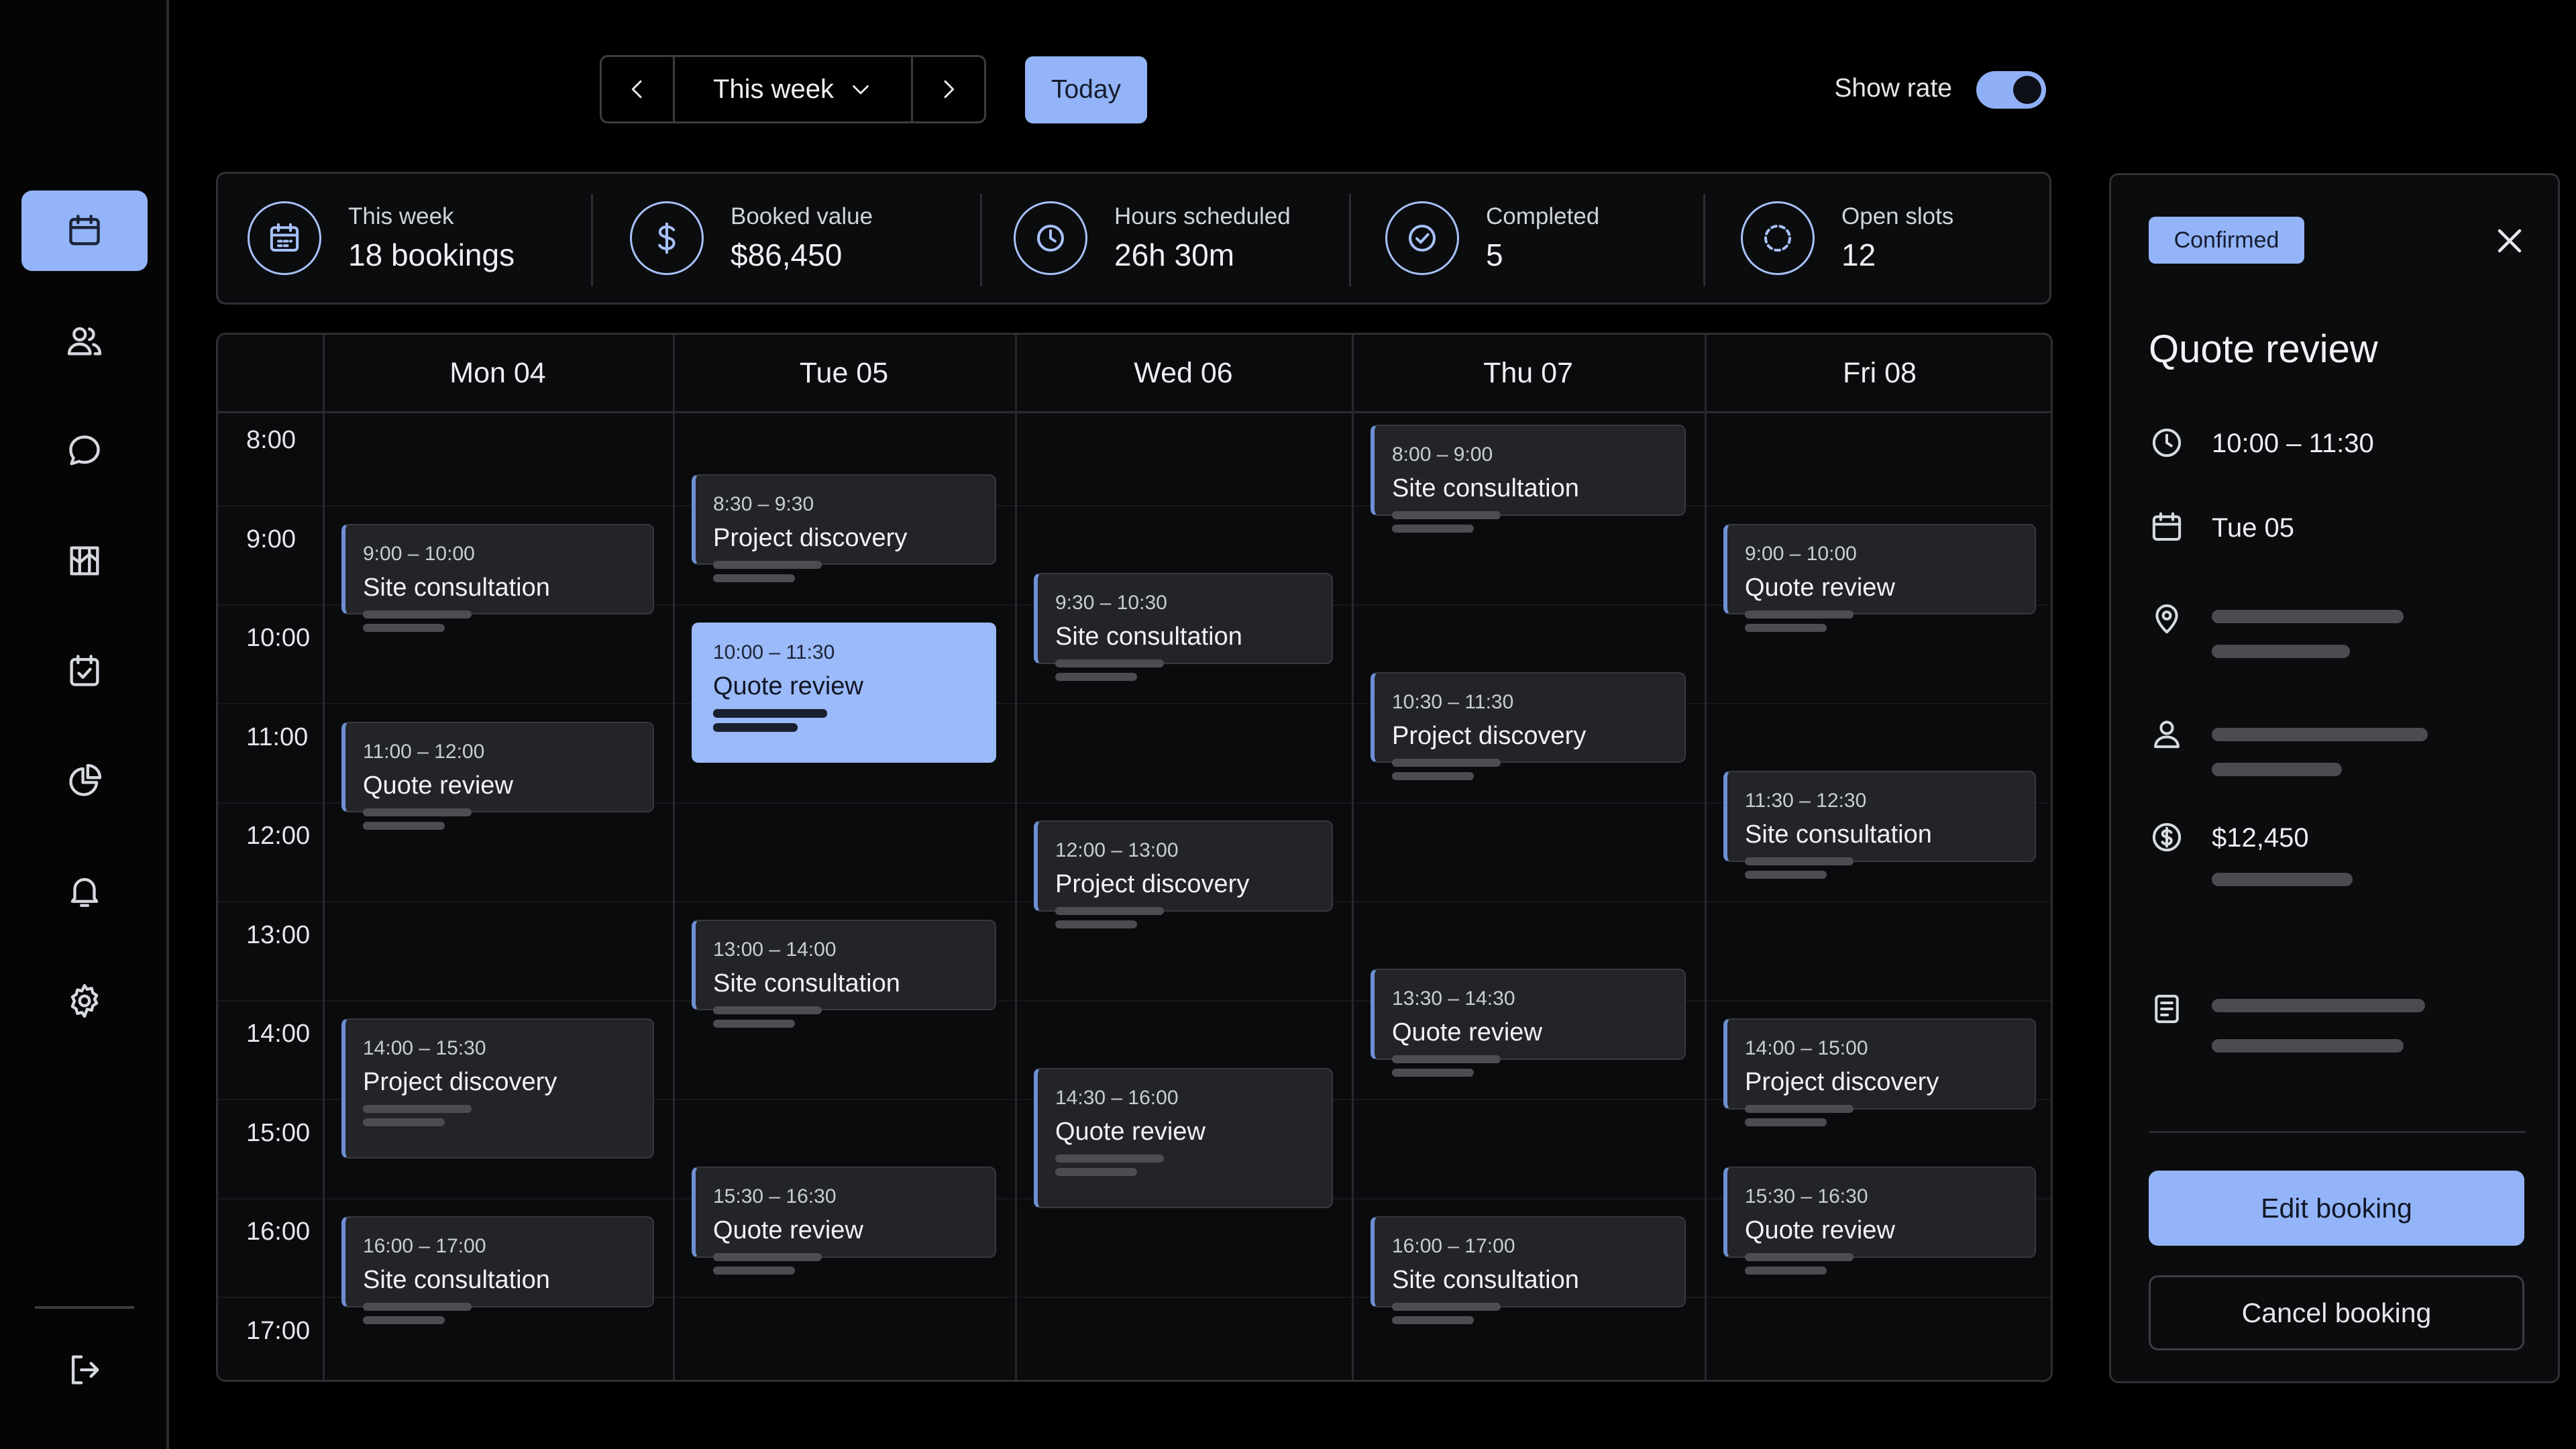 This screenshot has height=1449, width=2576. Describe the element at coordinates (1453, 701) in the screenshot. I see `event-time: 10:30 – 11:30` at that location.